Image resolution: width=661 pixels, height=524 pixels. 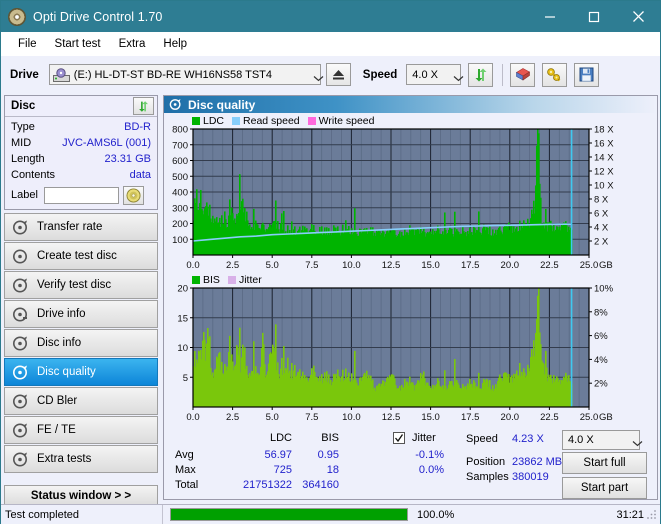 What do you see at coordinates (602, 440) in the screenshot?
I see `speed-select-secondary: 4.0 X` at bounding box center [602, 440].